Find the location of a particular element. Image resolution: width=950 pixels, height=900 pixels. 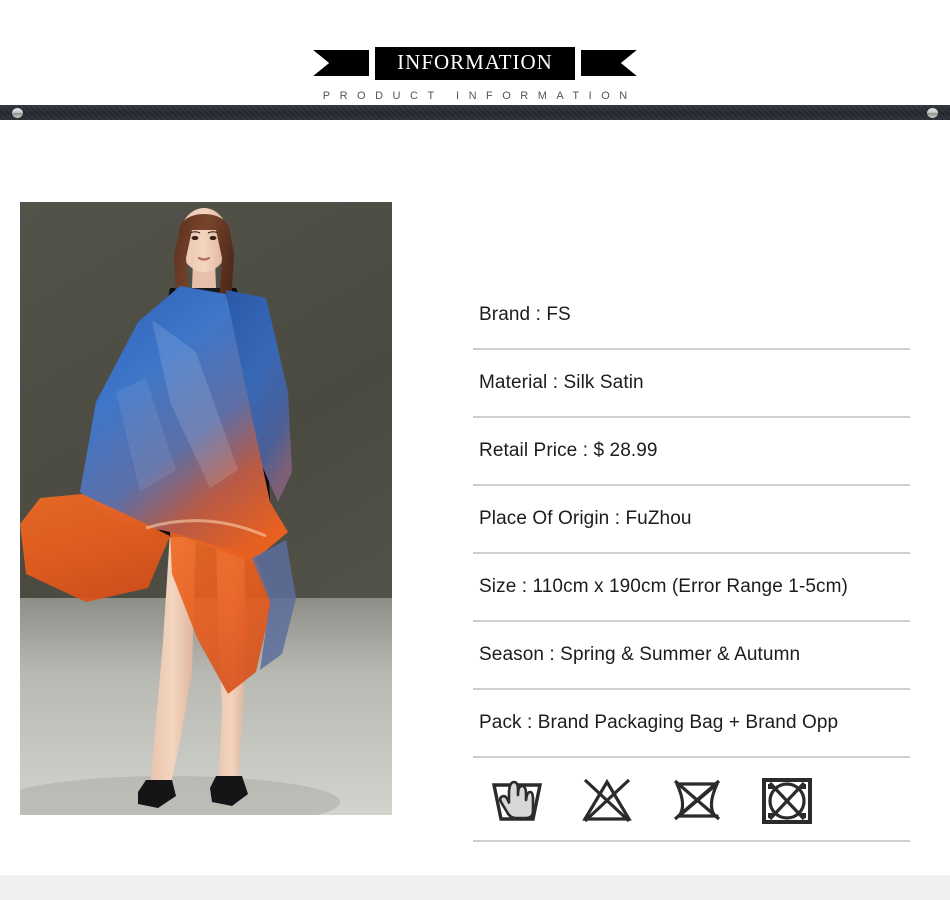

spec-row-size: Size : 110cm x 190cm (Error Range 1-5cm) is located at coordinates (691, 588).